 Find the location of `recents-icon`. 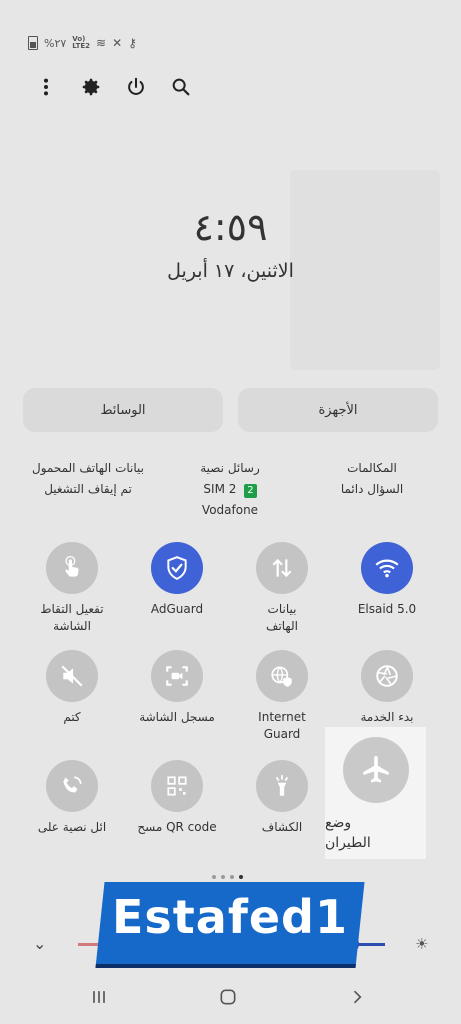

recents-icon is located at coordinates (99, 997).